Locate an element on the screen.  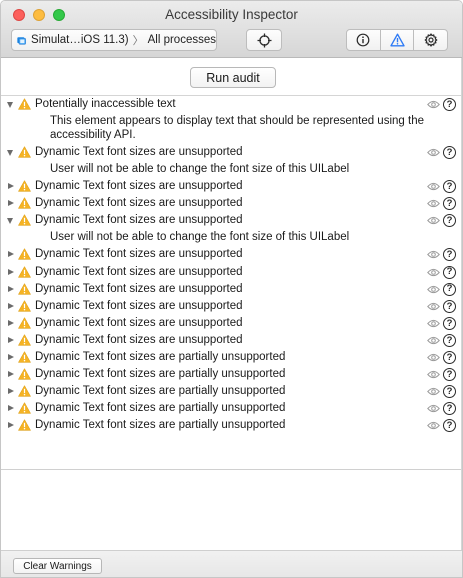
audit-tab is located at coordinates (398, 40).